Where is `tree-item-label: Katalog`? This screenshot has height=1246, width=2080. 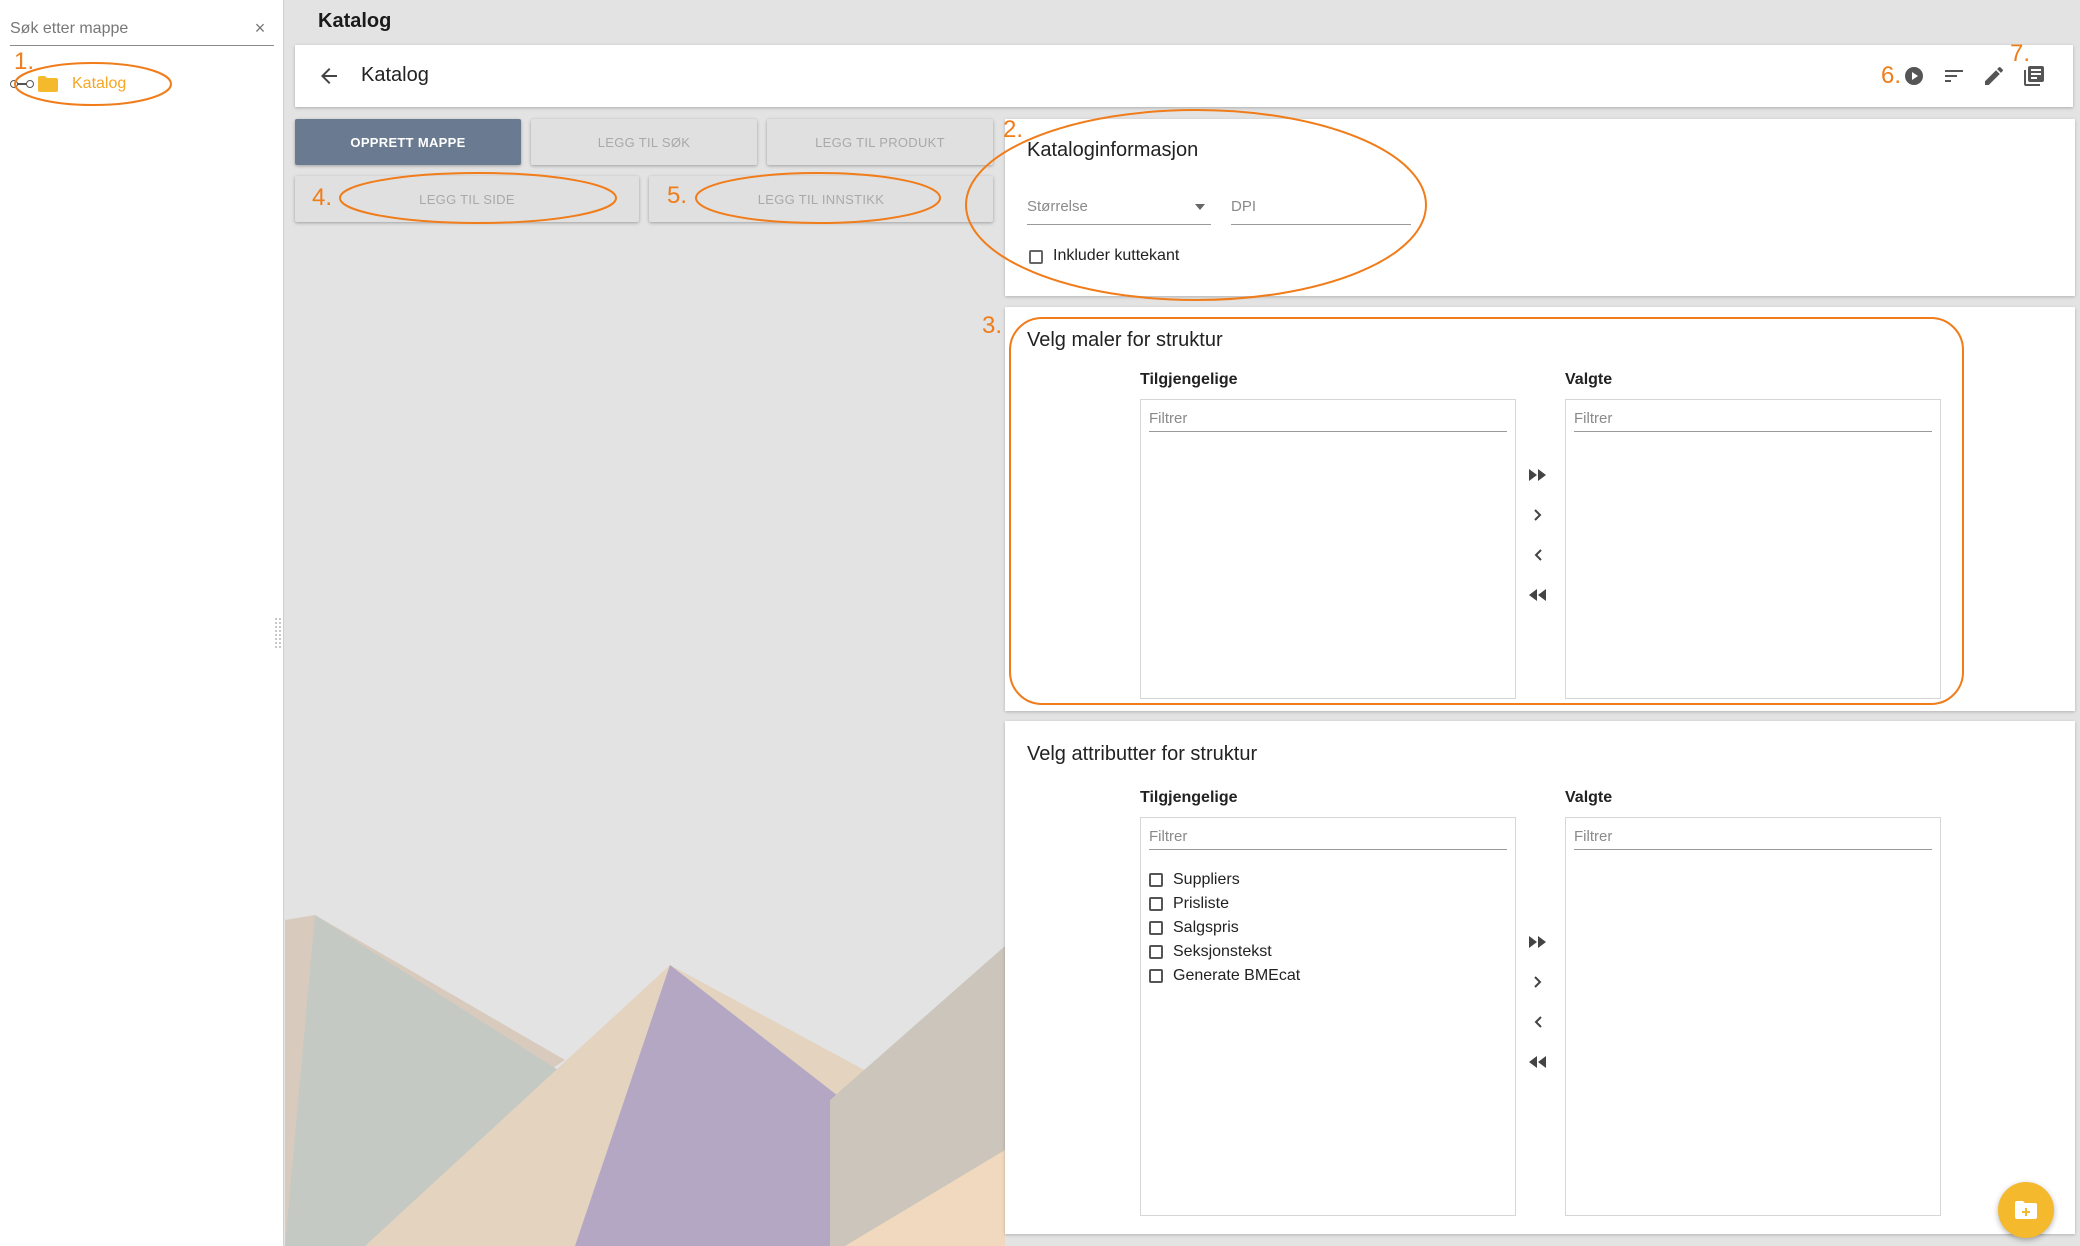
tree-item-label: Katalog is located at coordinates (99, 84).